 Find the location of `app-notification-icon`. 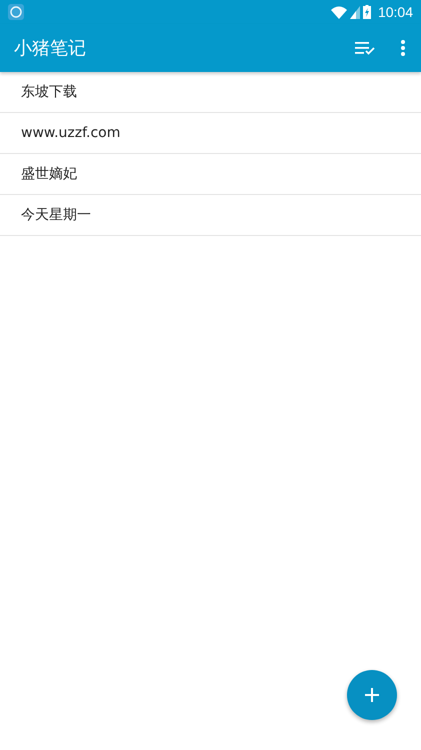

app-notification-icon is located at coordinates (16, 12).